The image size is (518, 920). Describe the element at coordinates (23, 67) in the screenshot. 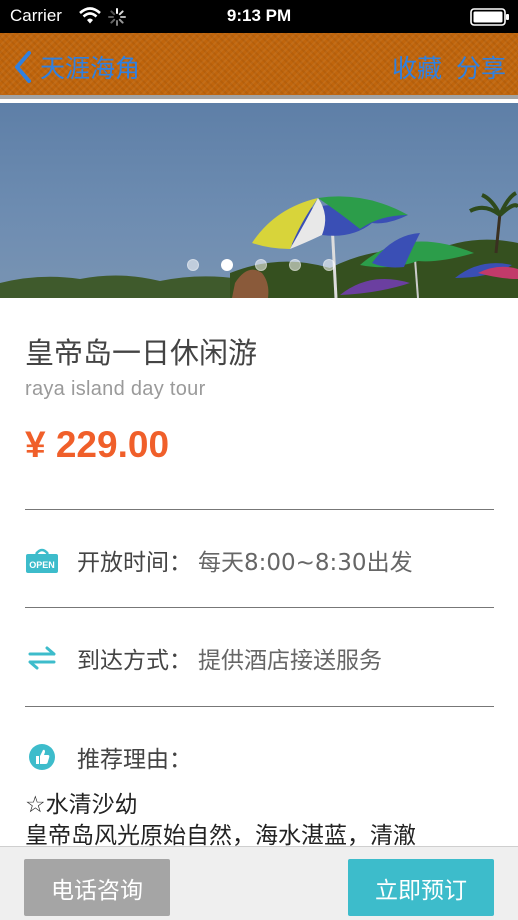

I see `chevron-left-icon` at that location.